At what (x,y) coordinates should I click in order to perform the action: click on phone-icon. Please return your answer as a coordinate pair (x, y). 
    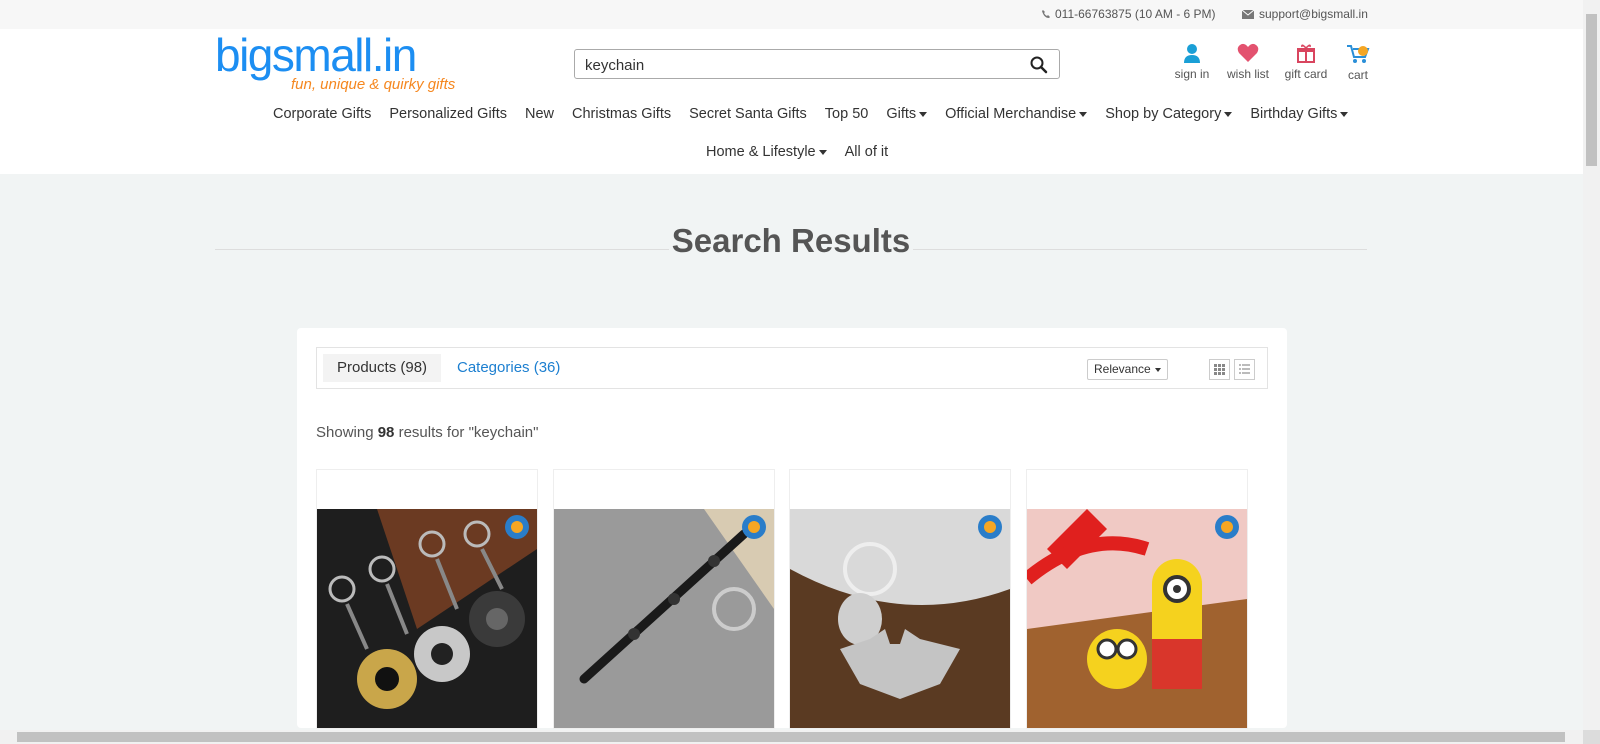
    Looking at the image, I should click on (1046, 14).